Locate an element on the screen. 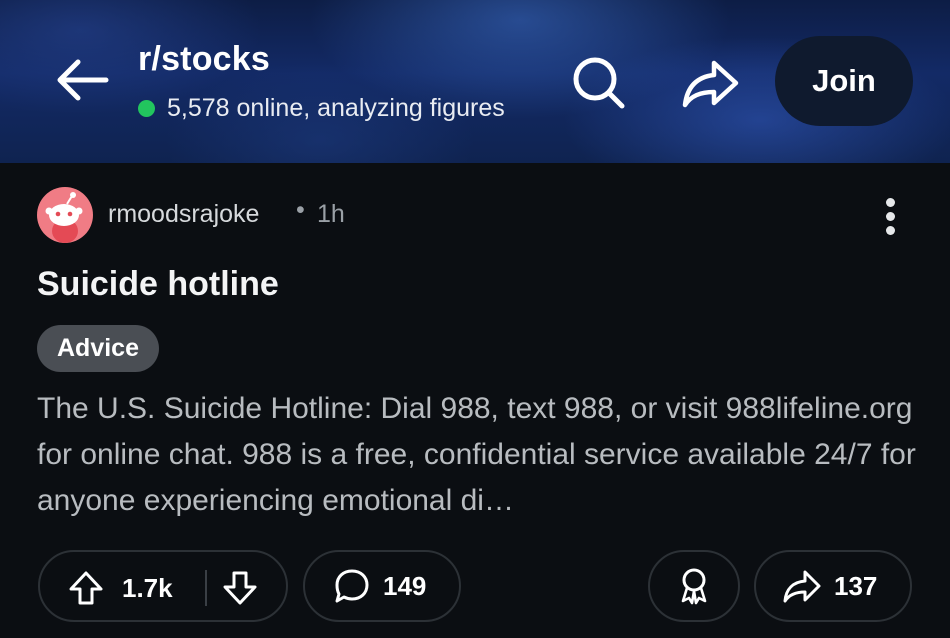  online-status: 5,578 online, analyzing figures is located at coordinates (321, 108).